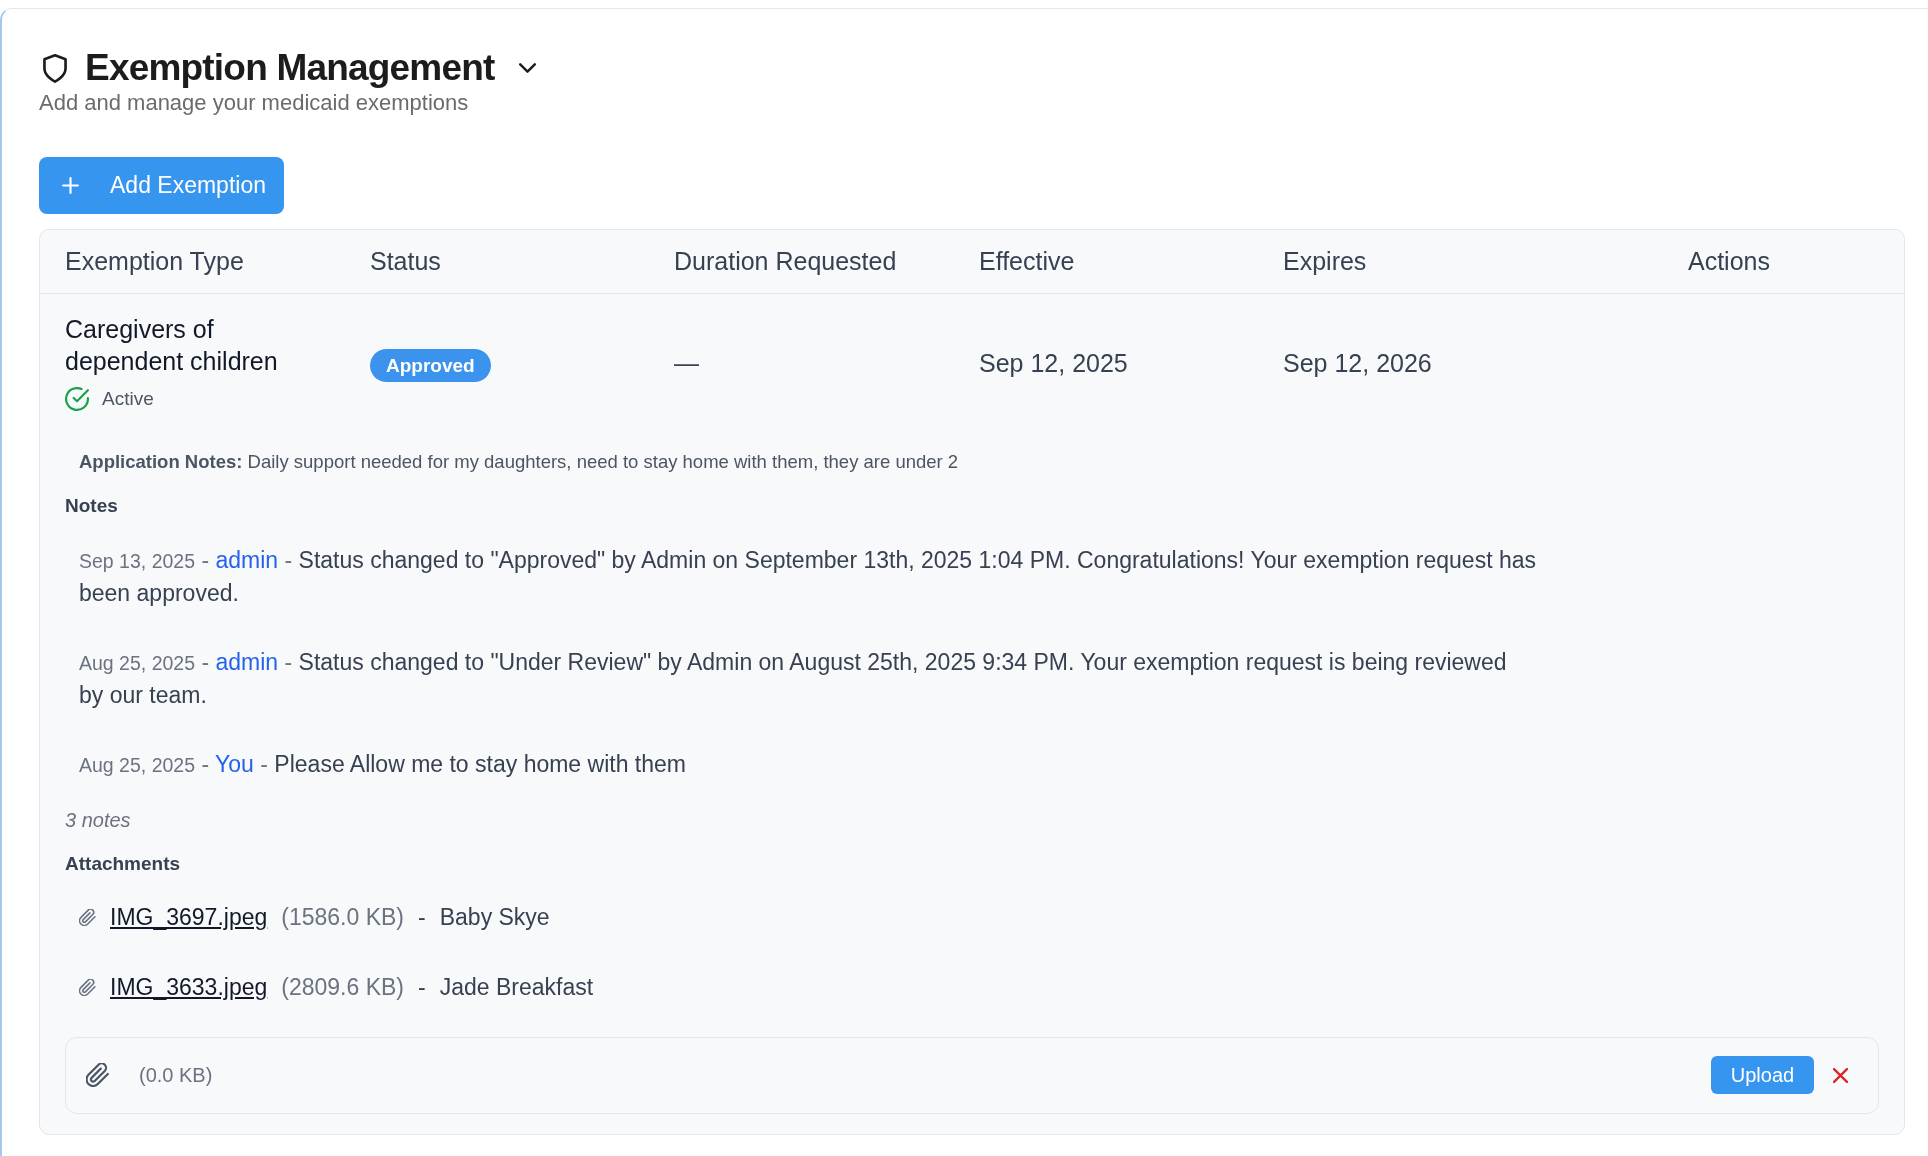 Image resolution: width=1928 pixels, height=1156 pixels. What do you see at coordinates (516, 988) in the screenshot?
I see `file-description: Jade Breakfast` at bounding box center [516, 988].